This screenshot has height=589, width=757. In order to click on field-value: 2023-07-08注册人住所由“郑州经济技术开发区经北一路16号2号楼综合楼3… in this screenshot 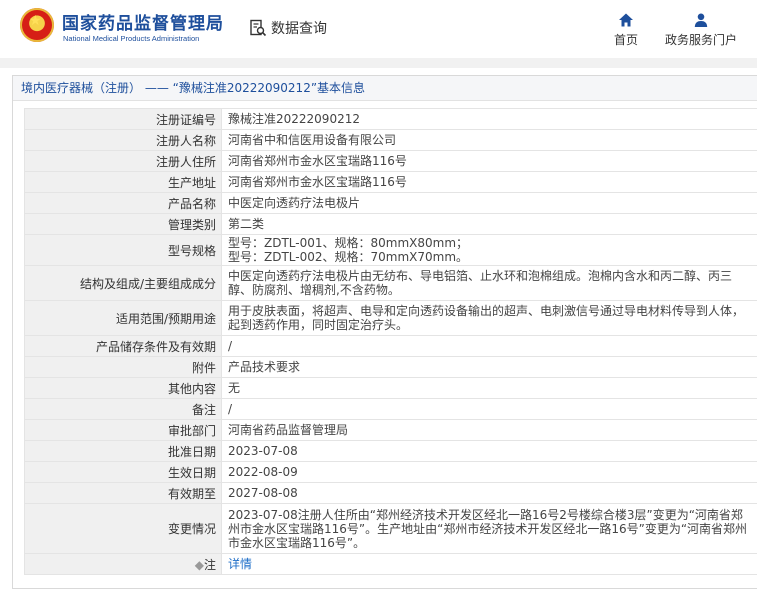, I will do `click(489, 529)`.